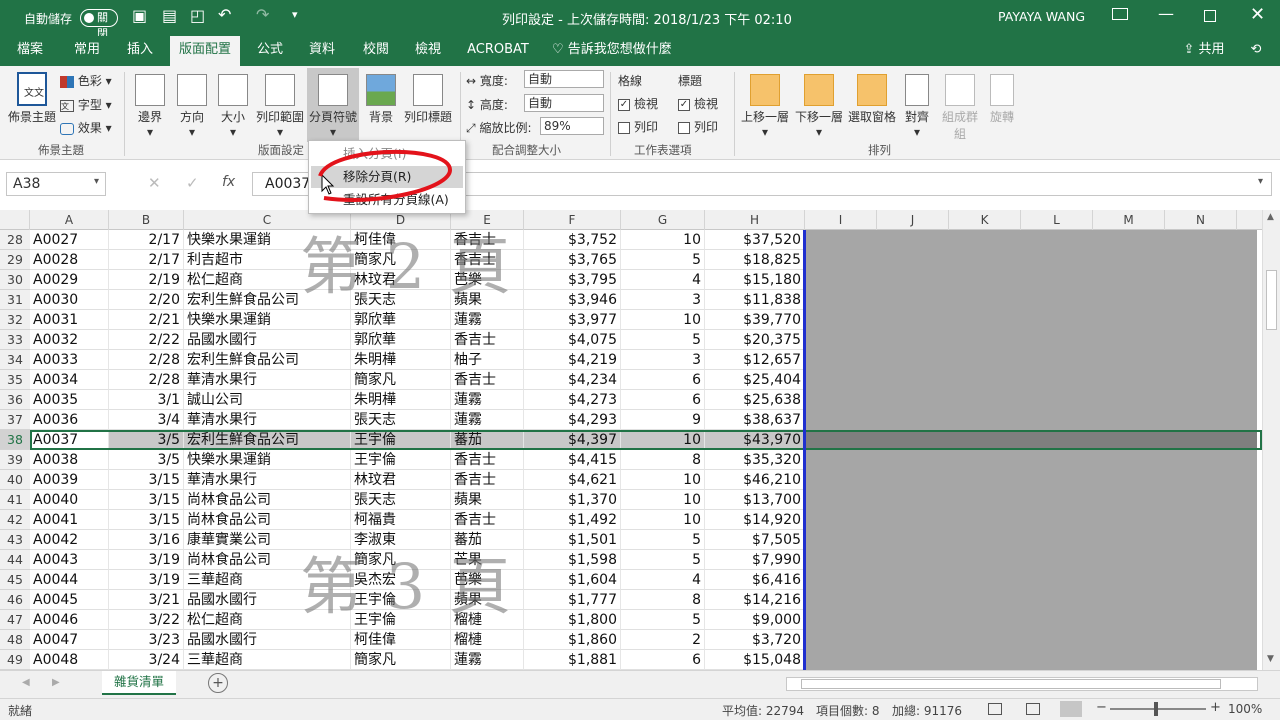  I want to click on print-titles-button: 列印標題, so click(428, 99).